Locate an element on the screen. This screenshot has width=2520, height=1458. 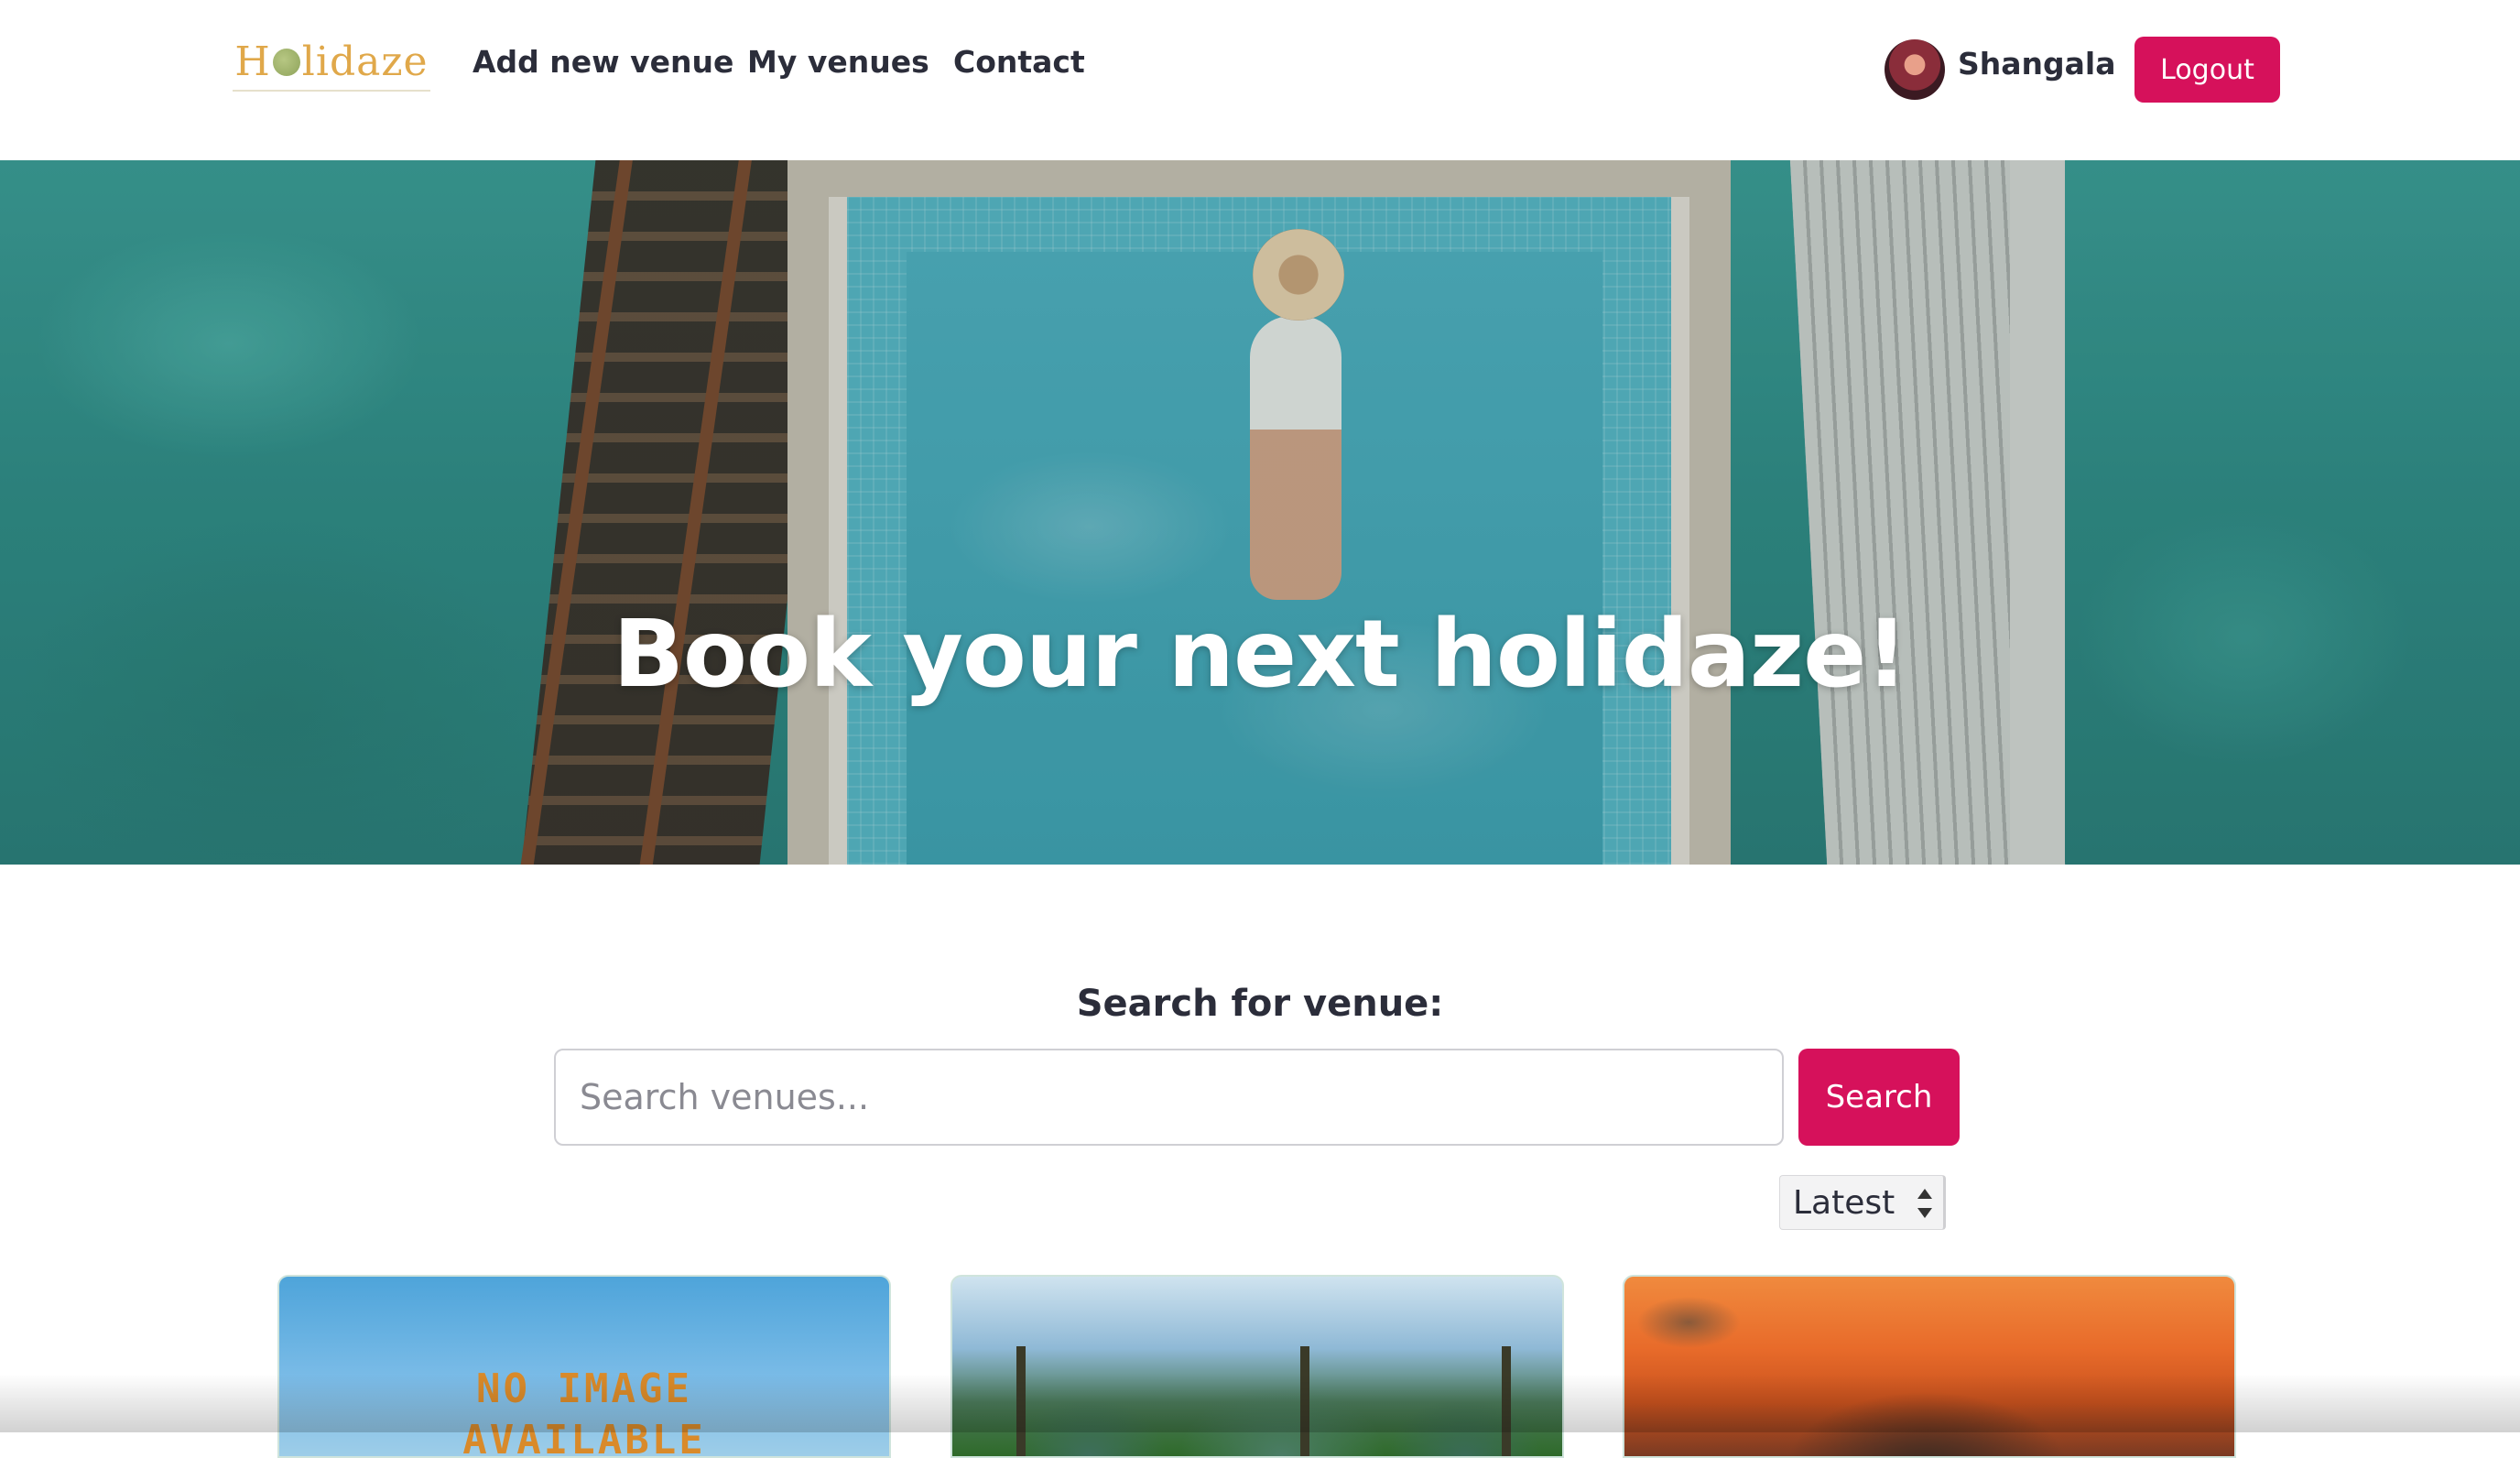
no-image-placeholder: NO IMAGE AVAILABLE is located at coordinates (584, 1411).